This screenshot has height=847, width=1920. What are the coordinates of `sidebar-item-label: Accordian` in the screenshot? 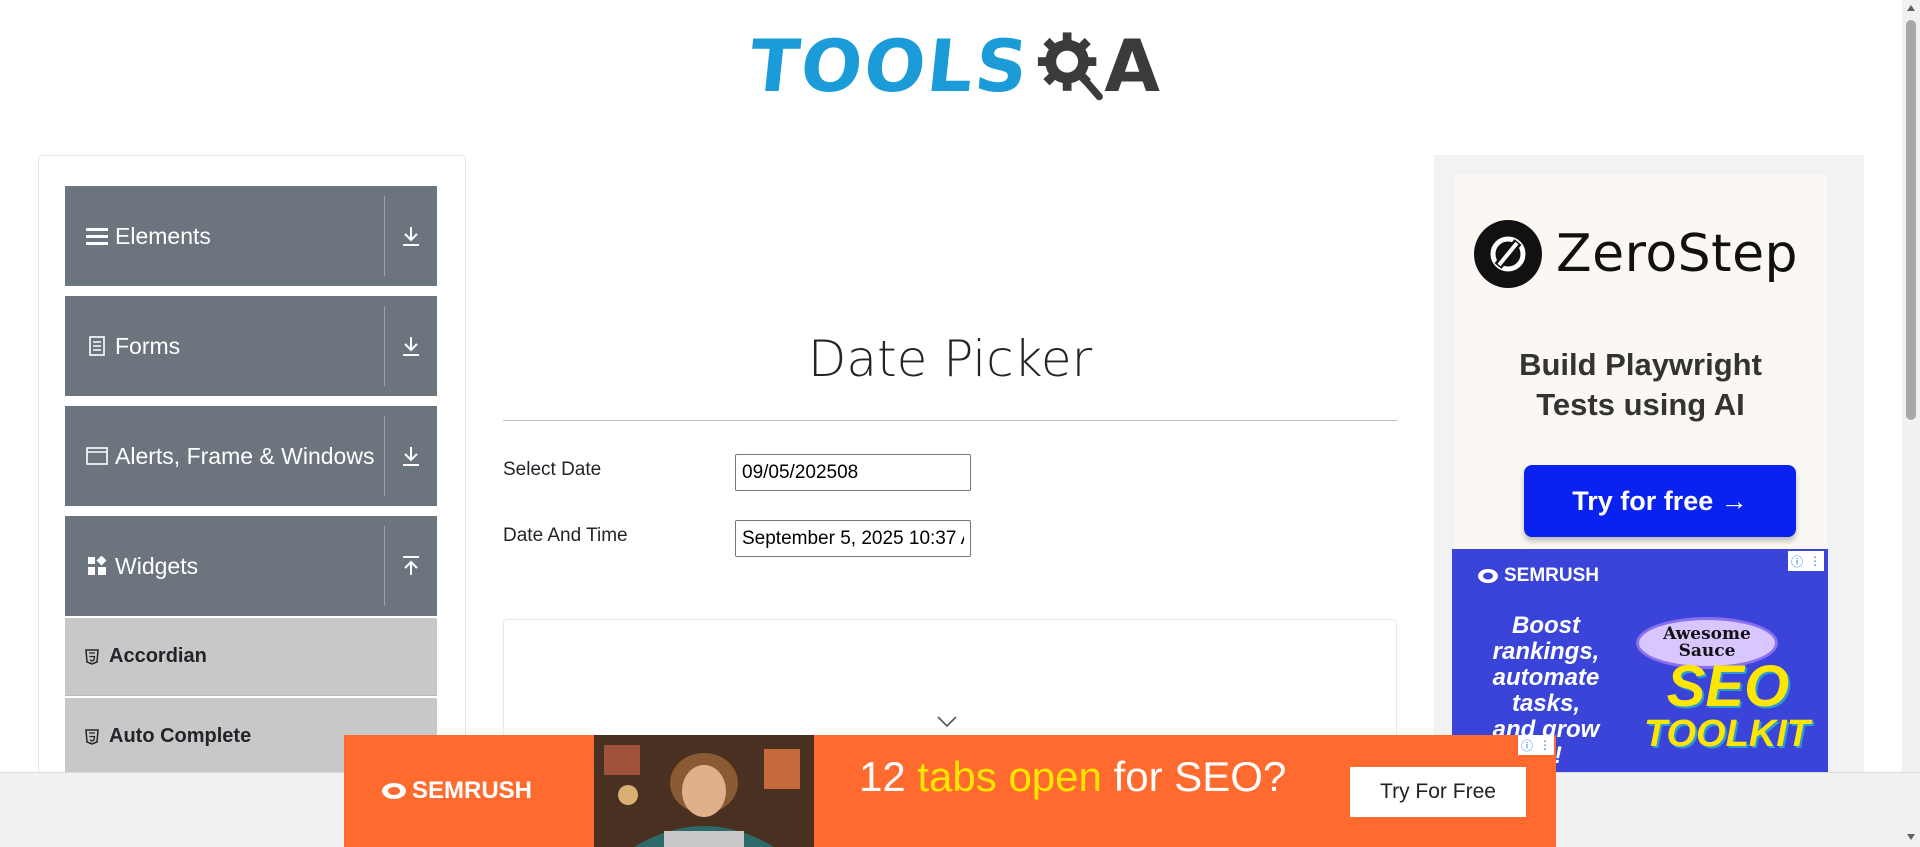 It's located at (158, 656).